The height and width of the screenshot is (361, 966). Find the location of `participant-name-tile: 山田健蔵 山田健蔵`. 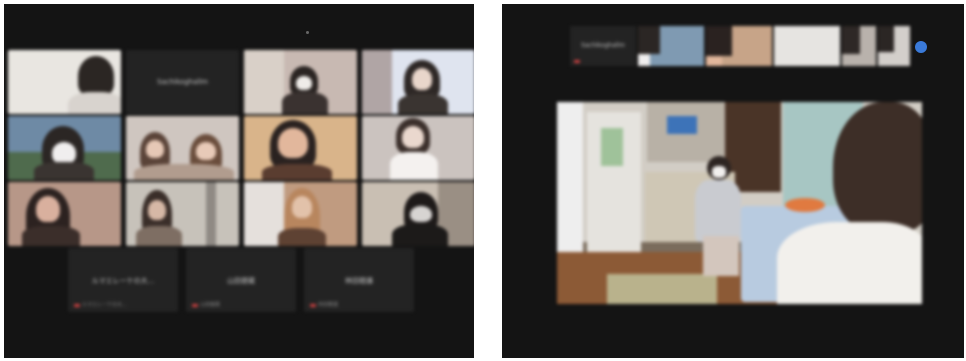

participant-name-tile: 山田健蔵 山田健蔵 is located at coordinates (241, 280).